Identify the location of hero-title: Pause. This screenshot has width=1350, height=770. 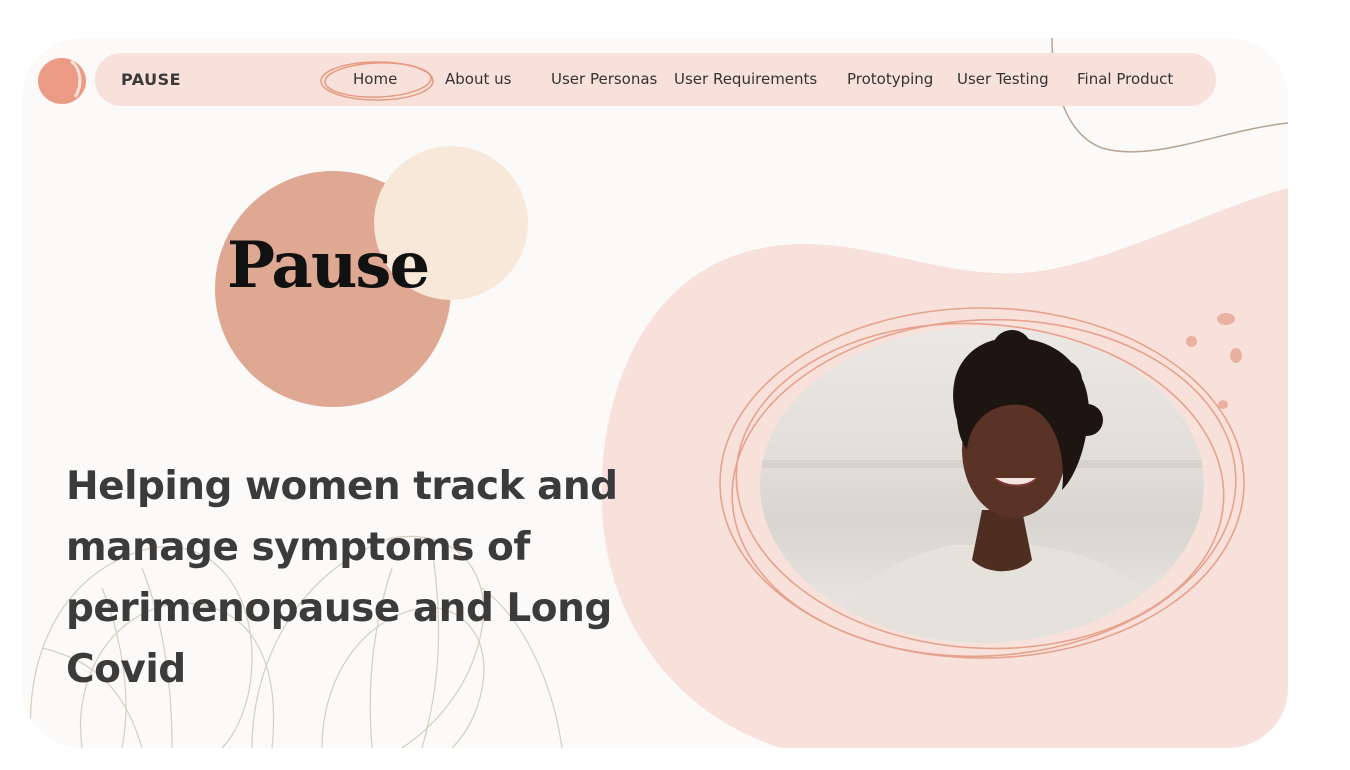
(328, 265).